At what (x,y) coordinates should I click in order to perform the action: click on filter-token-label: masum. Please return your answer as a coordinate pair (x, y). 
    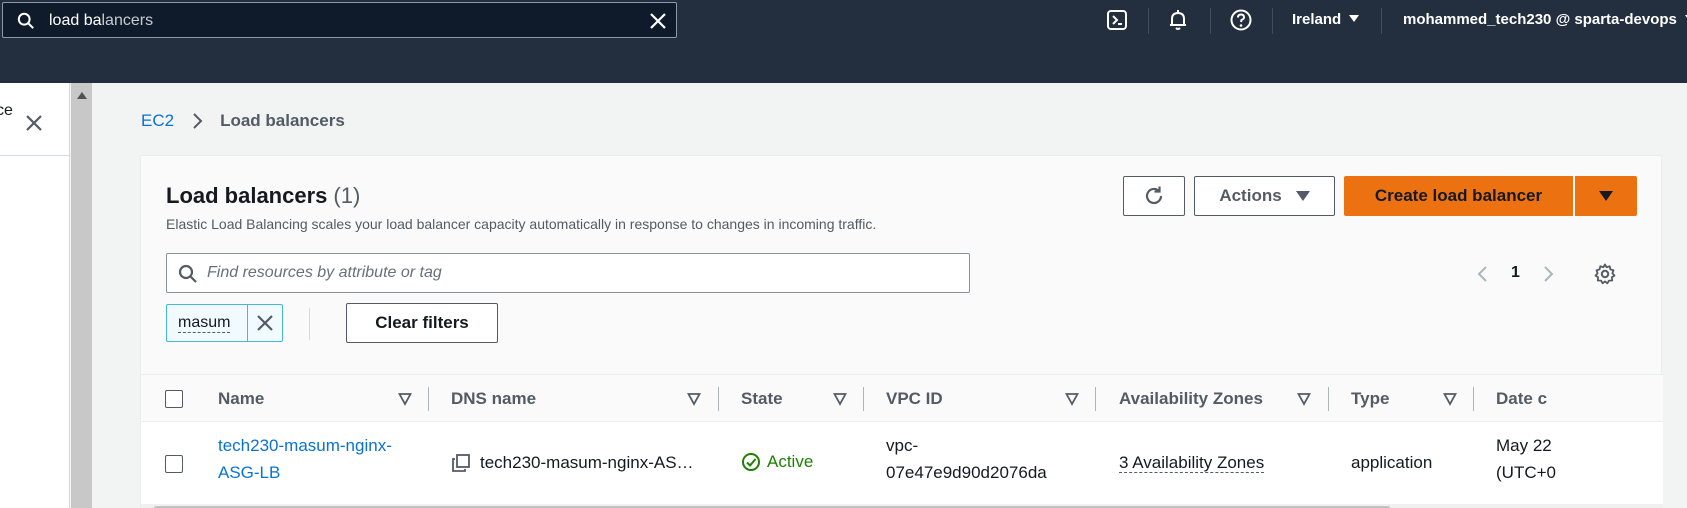
    Looking at the image, I should click on (204, 323).